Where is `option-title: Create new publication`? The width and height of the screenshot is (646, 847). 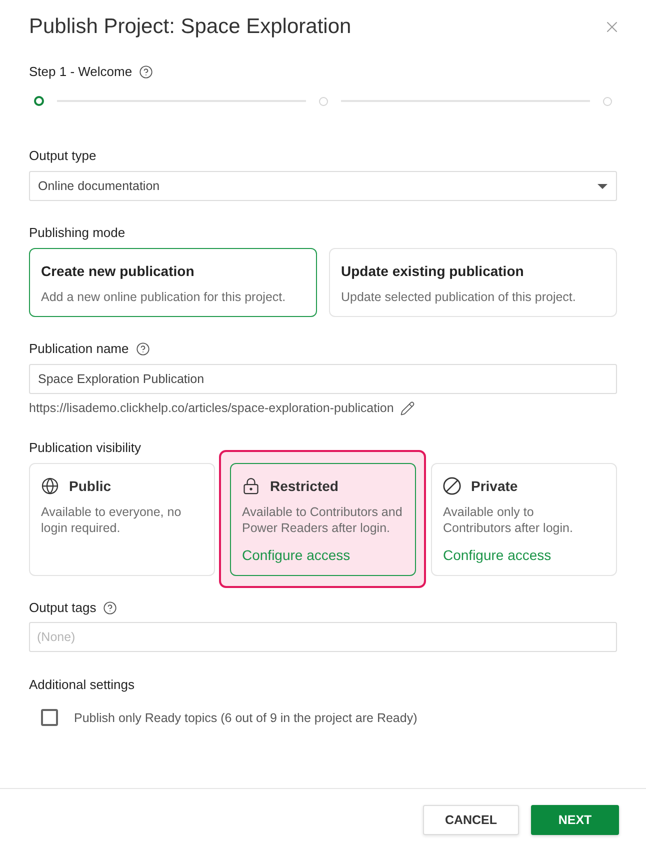 option-title: Create new publication is located at coordinates (118, 271).